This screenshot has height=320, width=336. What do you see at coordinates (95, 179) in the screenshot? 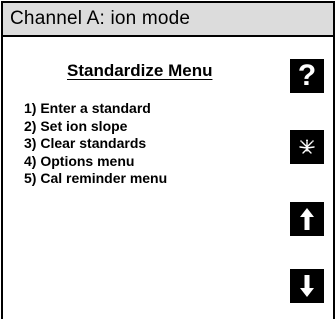
I see `menu-item-cal-reminder-menu: 5) Cal reminder menu` at bounding box center [95, 179].